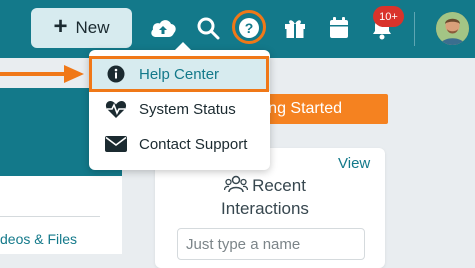 Image resolution: width=475 pixels, height=268 pixels. I want to click on view-link: View, so click(354, 163).